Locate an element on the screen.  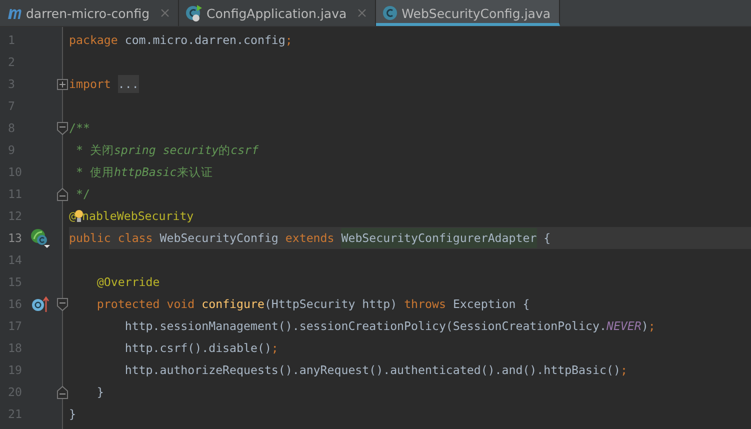
code-keyword: import is located at coordinates (90, 84).